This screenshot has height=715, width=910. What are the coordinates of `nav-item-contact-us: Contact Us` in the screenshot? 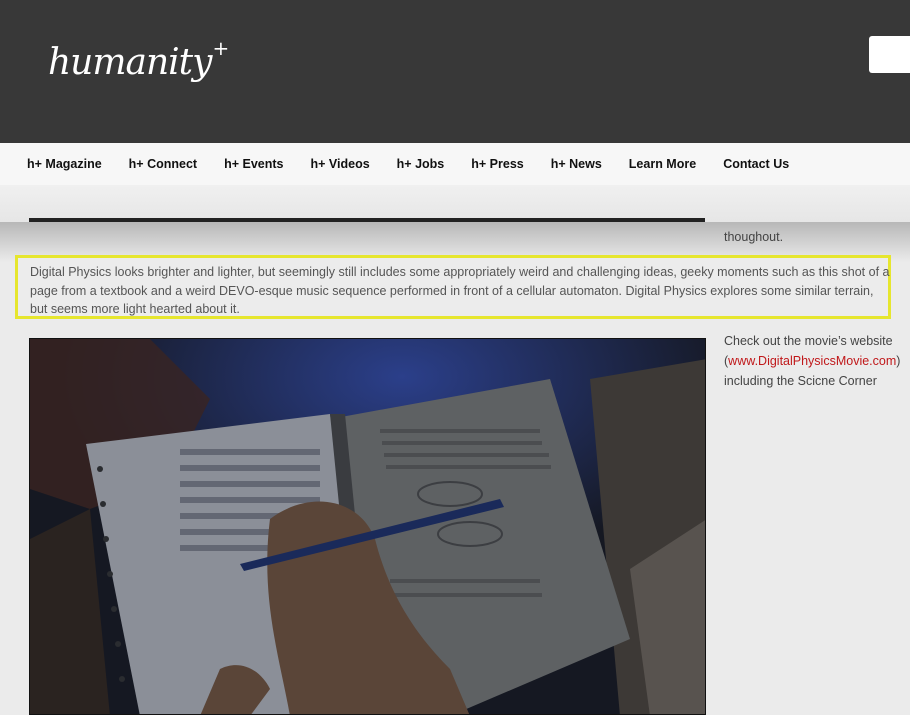 It's located at (756, 164).